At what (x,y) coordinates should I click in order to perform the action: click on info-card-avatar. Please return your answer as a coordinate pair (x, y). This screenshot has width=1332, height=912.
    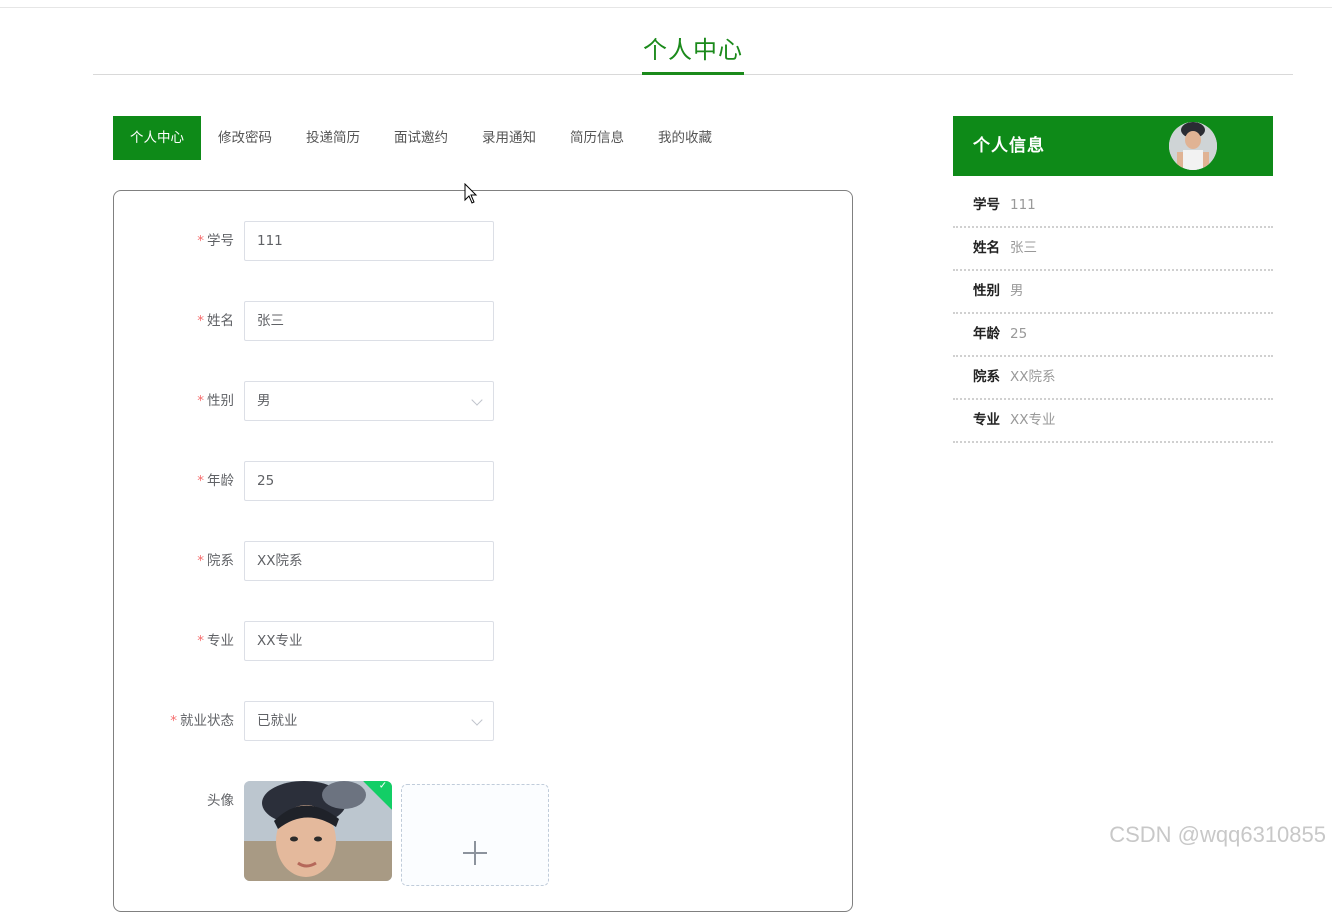
    Looking at the image, I should click on (1193, 146).